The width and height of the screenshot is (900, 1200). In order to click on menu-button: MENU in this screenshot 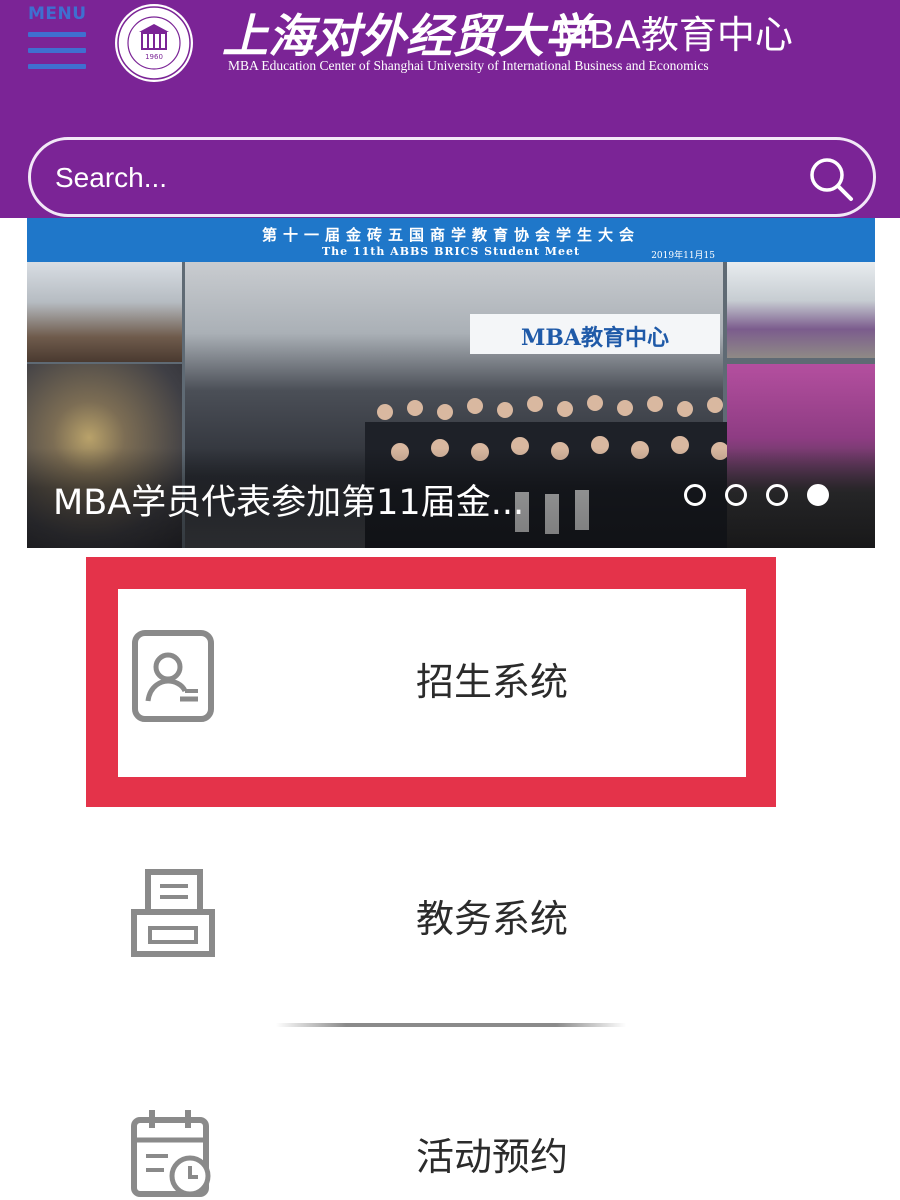, I will do `click(59, 37)`.